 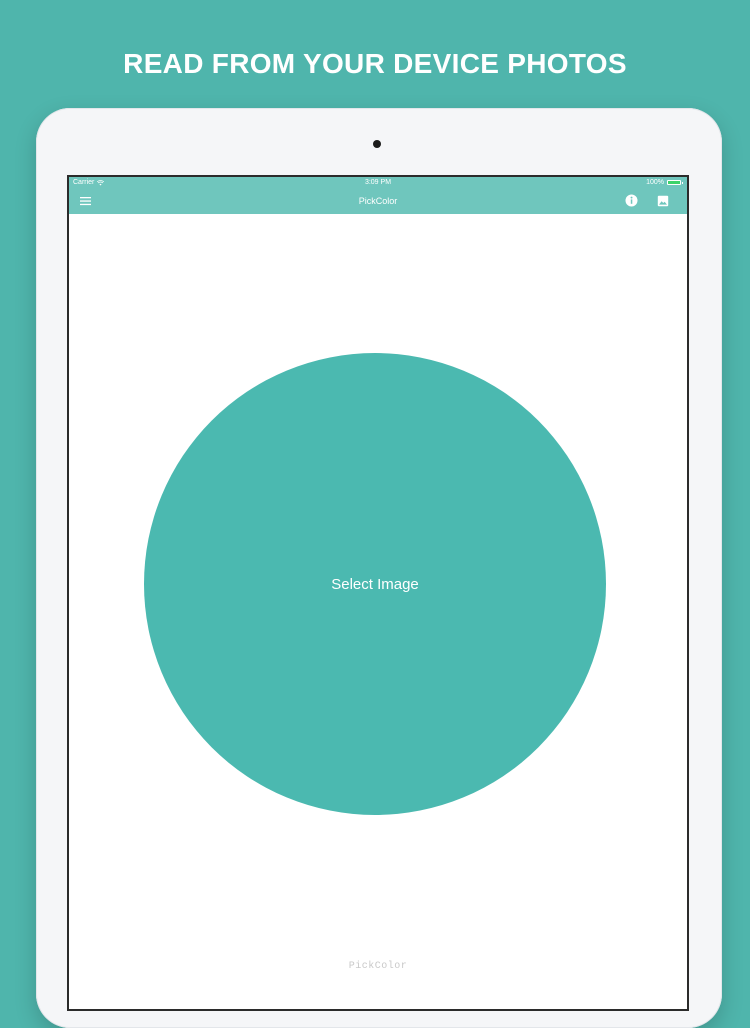 What do you see at coordinates (375, 63) in the screenshot?
I see `promo-headline: READ FROM YOUR DEVICE PHOTOS` at bounding box center [375, 63].